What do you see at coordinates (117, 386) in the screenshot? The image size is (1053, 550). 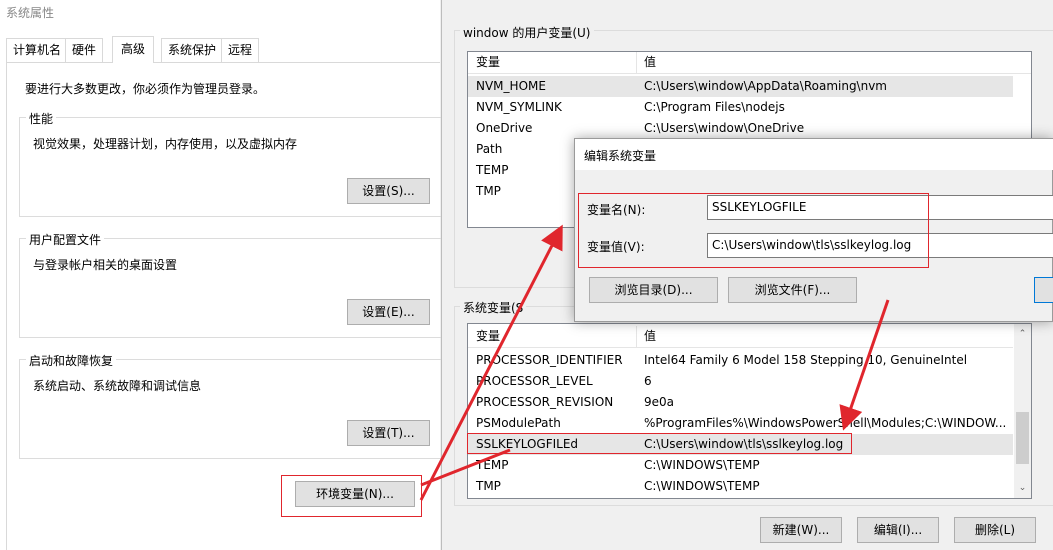 I see `startup-desc: 系统启动、系统故障和调试信息` at bounding box center [117, 386].